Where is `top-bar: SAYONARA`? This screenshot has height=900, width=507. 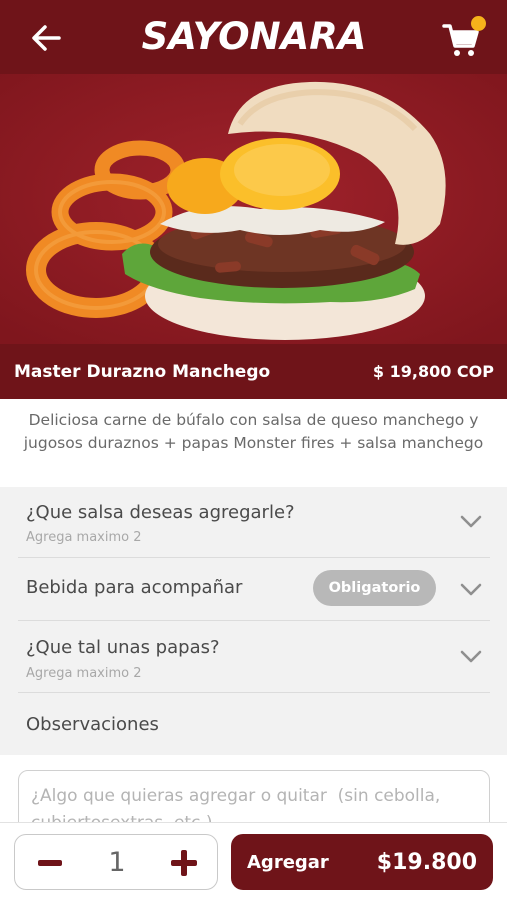 top-bar: SAYONARA is located at coordinates (253, 37).